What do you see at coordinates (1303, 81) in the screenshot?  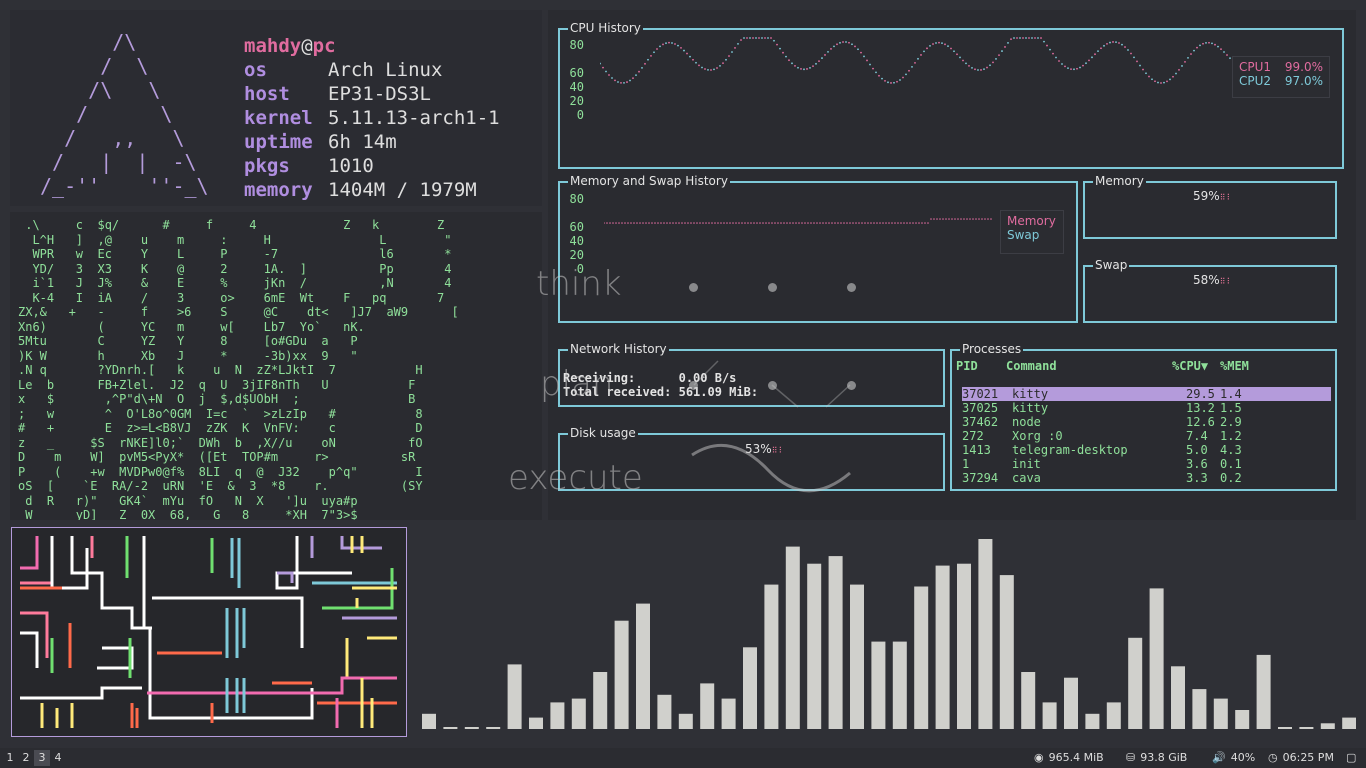 I see `cpu2-value: 97.0%` at bounding box center [1303, 81].